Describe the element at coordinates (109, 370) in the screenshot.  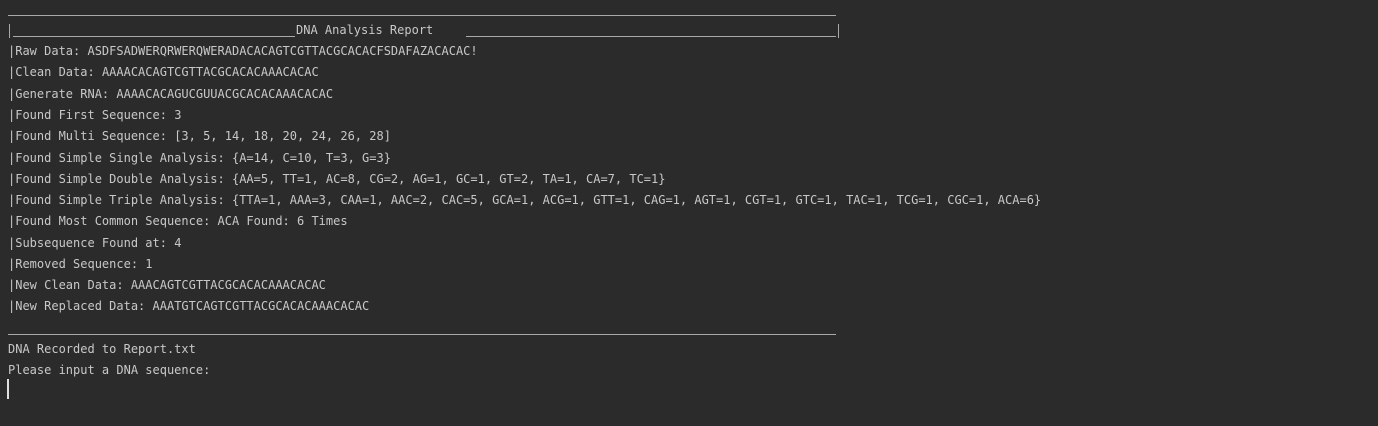
I see `input-prompt: Please input a DNA sequence:` at that location.